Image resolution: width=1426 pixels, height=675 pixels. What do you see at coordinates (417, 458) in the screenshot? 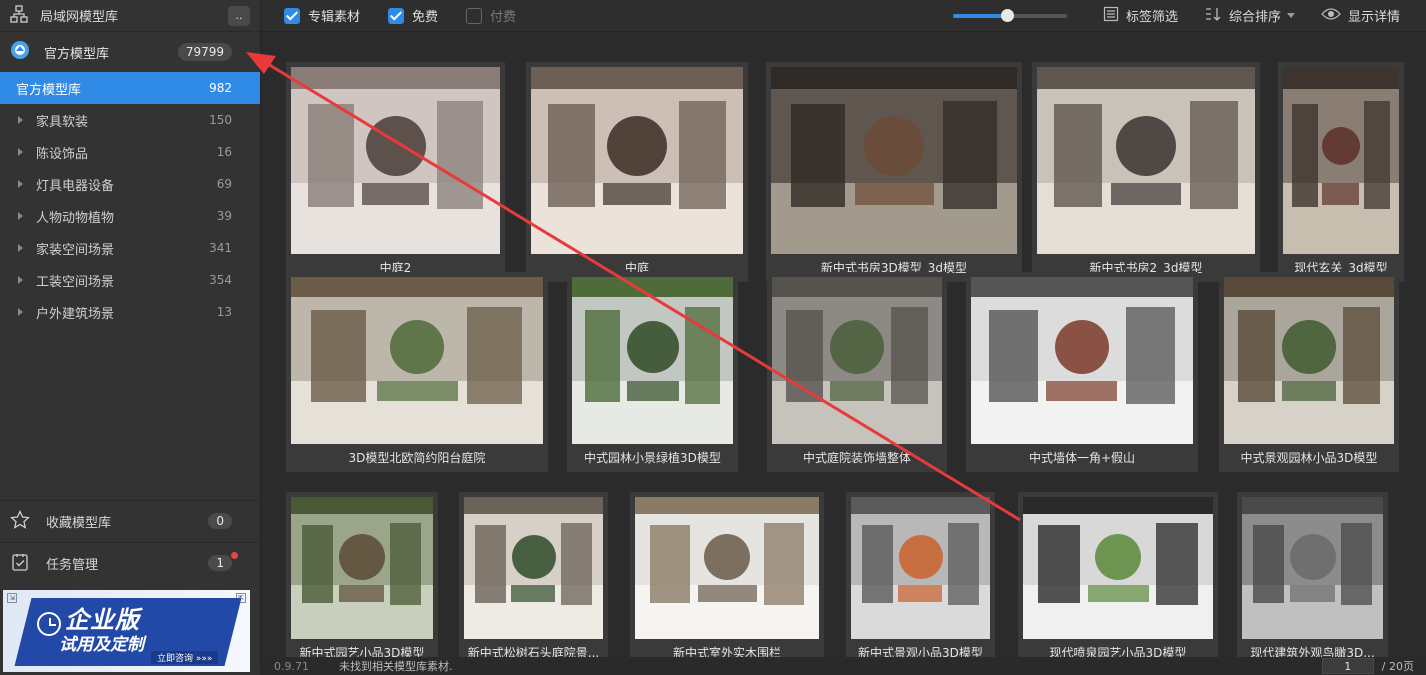
I see `model-title: 3D模型北欧简约阳台庭院` at bounding box center [417, 458].